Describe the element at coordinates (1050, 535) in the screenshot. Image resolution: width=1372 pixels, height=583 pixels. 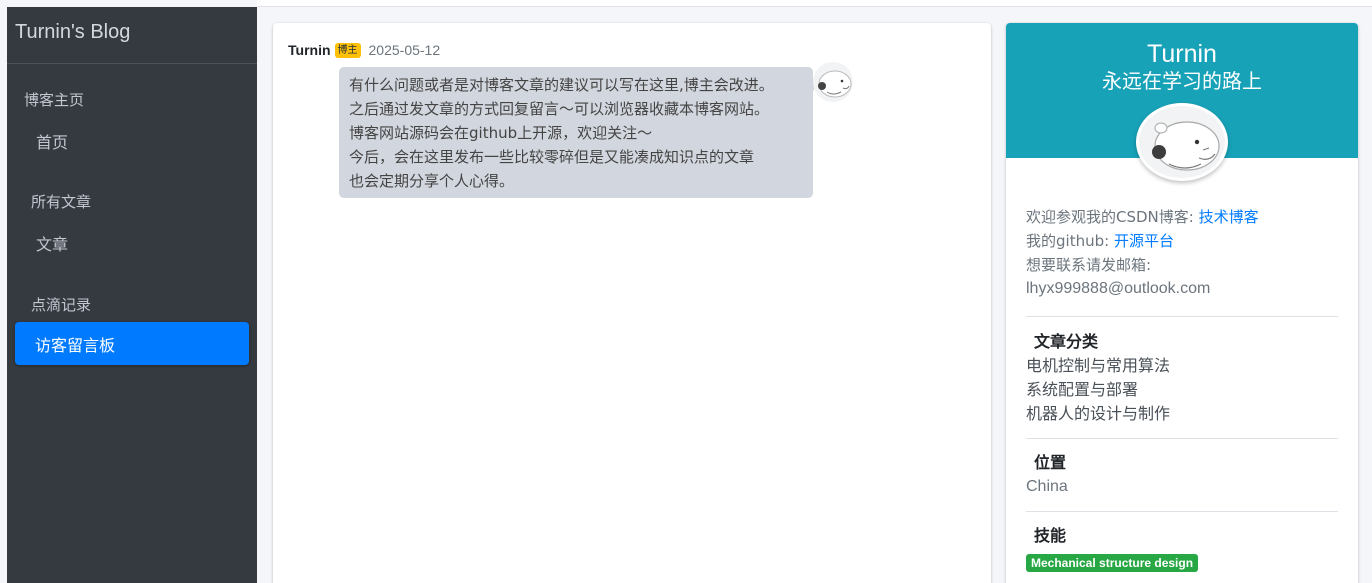
I see `skills-title: 技能` at that location.